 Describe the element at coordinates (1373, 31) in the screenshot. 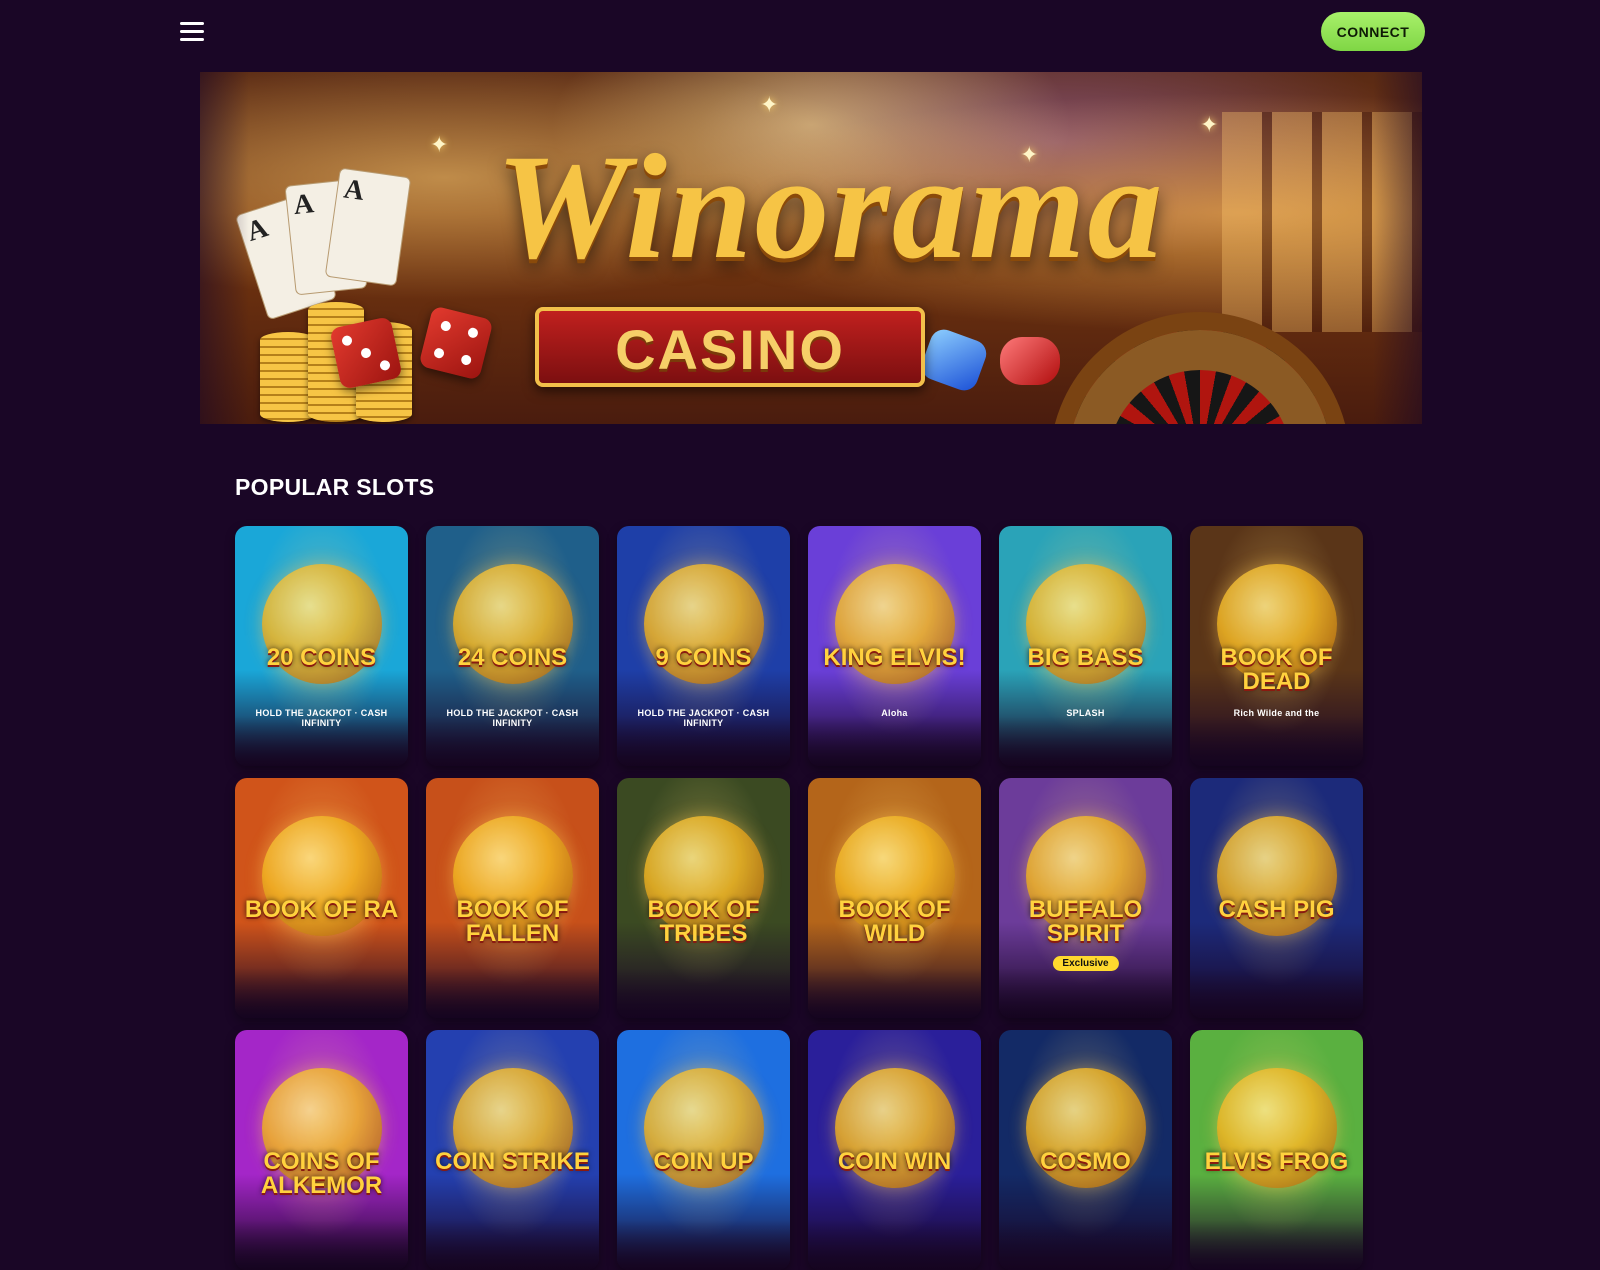

I see `connect-button: CONNECT` at that location.